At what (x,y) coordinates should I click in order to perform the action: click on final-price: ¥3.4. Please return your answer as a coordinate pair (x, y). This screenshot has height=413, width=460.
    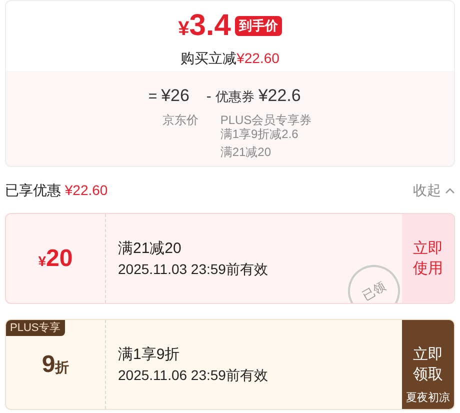
    Looking at the image, I should click on (204, 26).